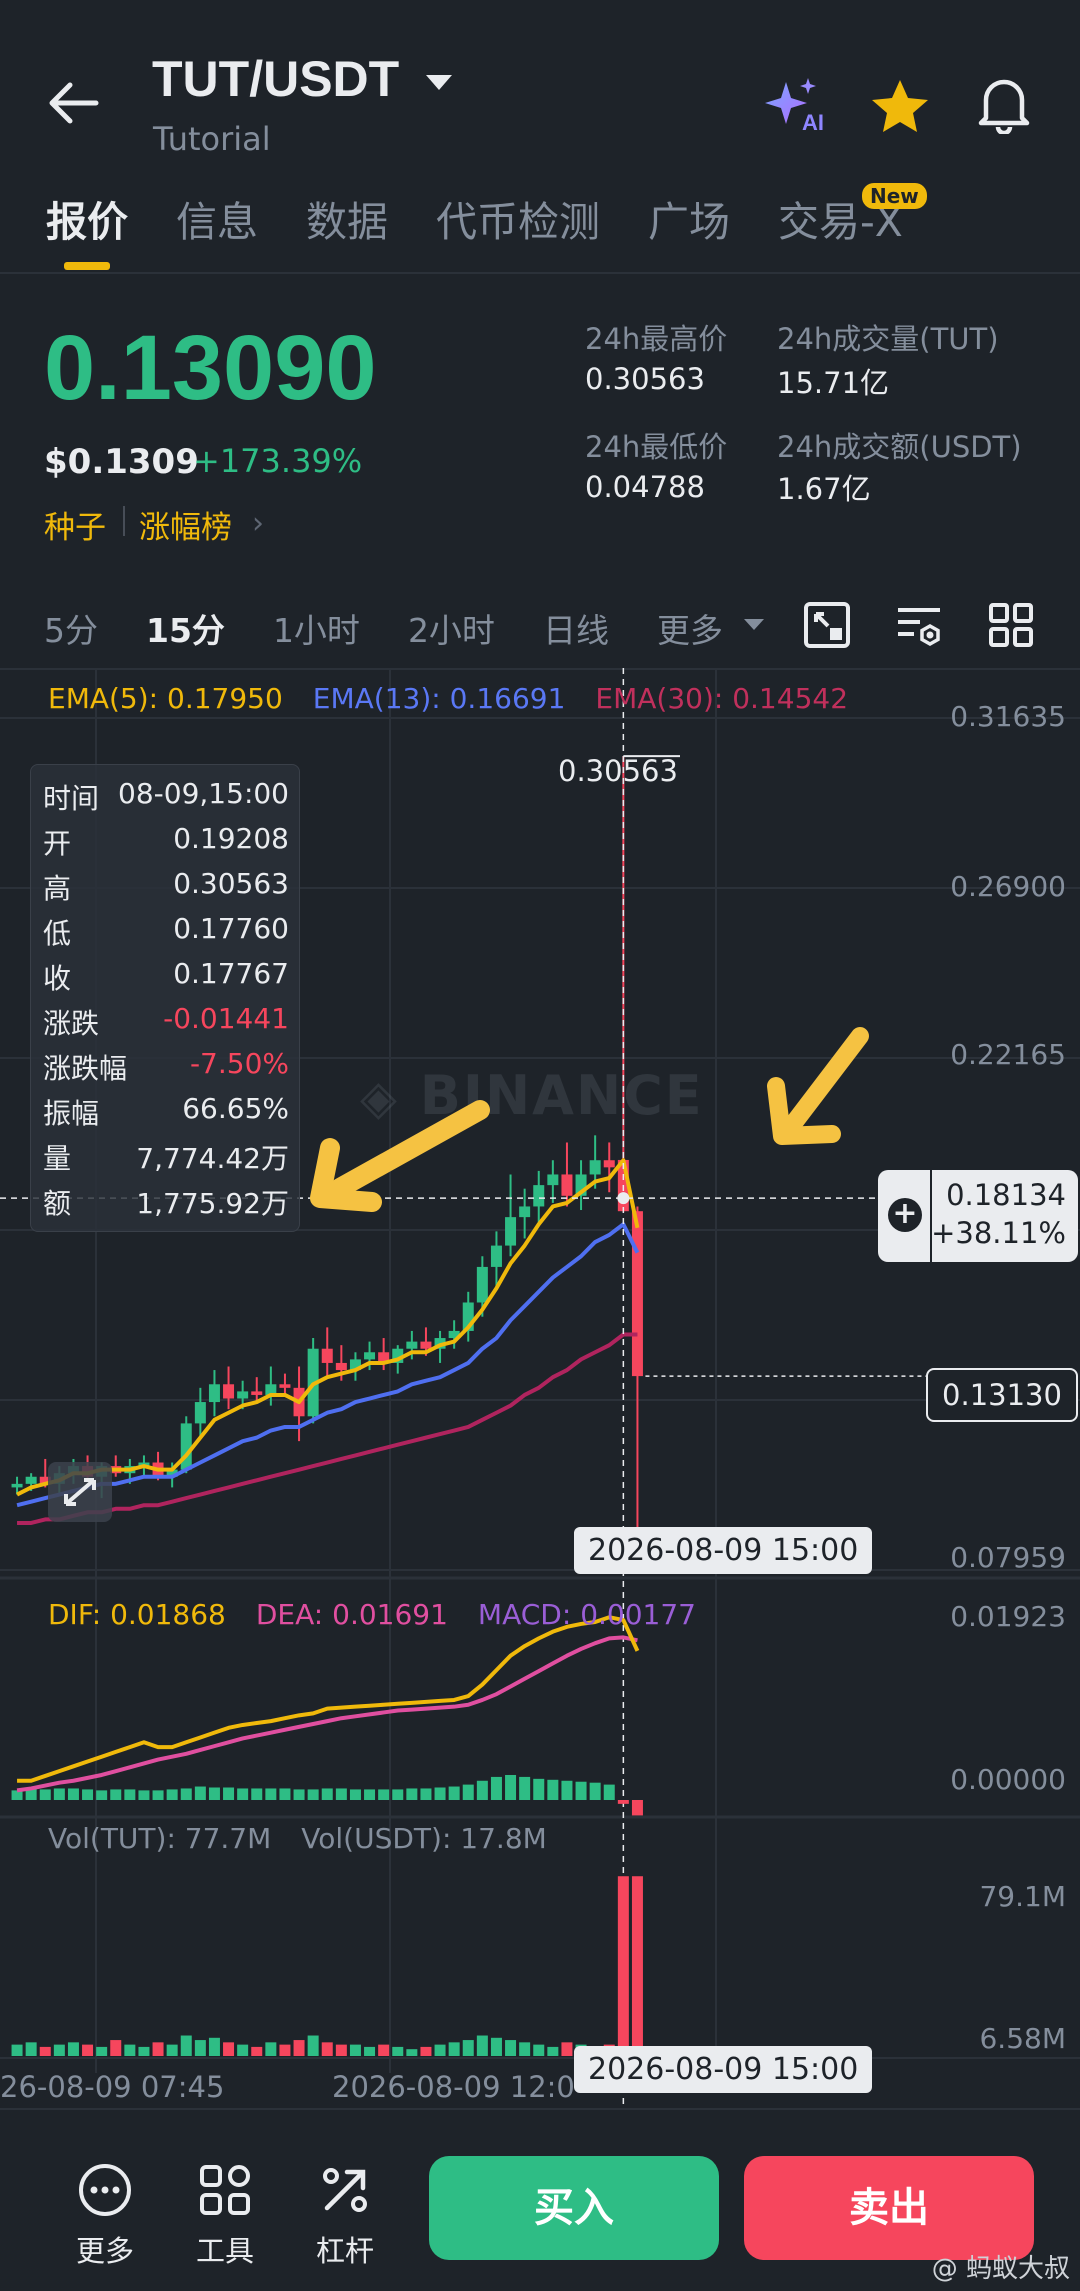 This screenshot has width=1080, height=2291. Describe the element at coordinates (165, 698) in the screenshot. I see `ema5-label: EMA(5): 0.17950` at that location.